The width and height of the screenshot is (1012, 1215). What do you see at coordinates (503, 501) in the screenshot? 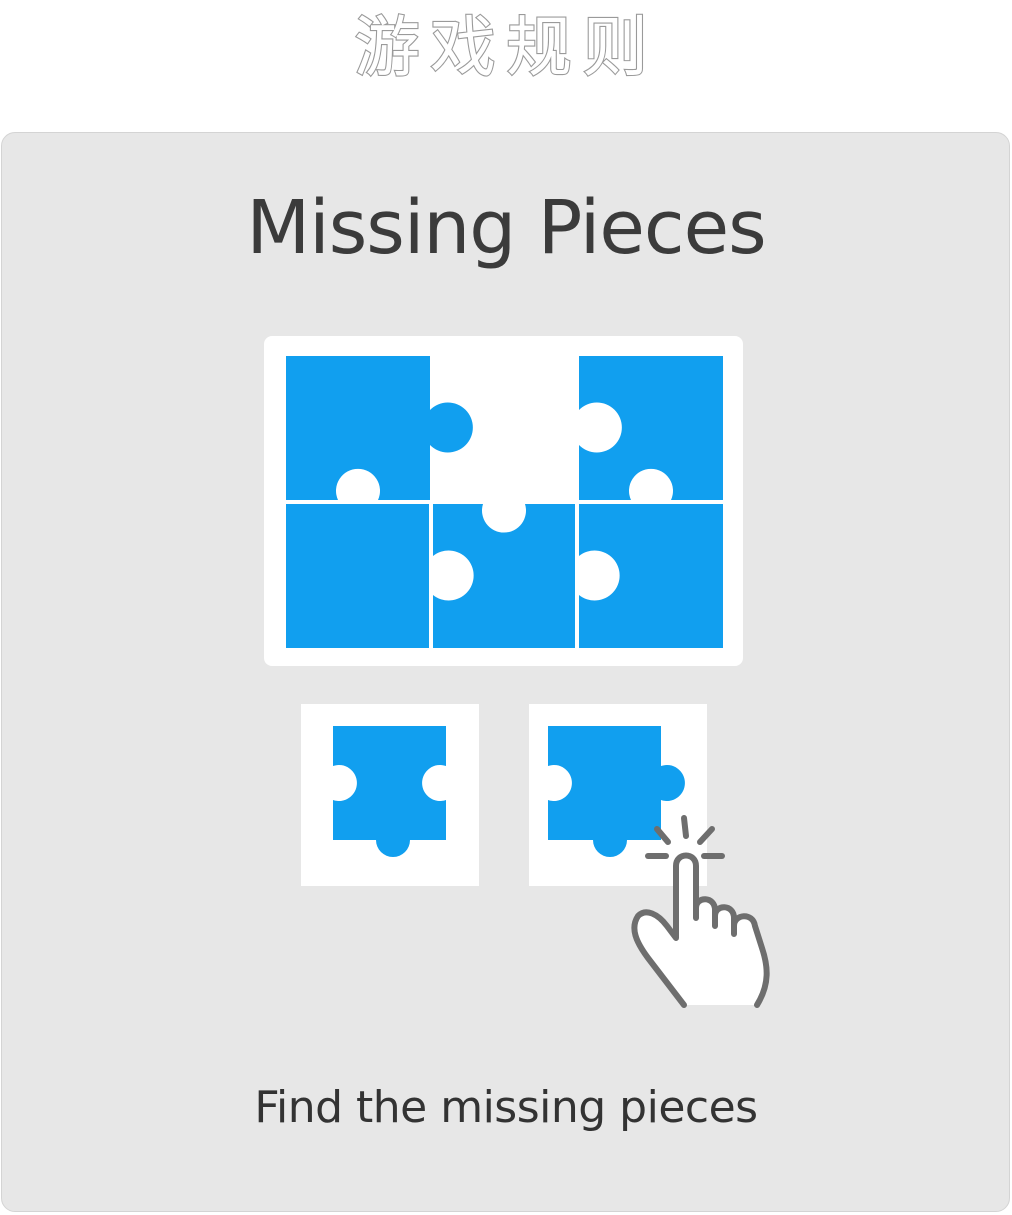
I see `puzzle-board-icon` at bounding box center [503, 501].